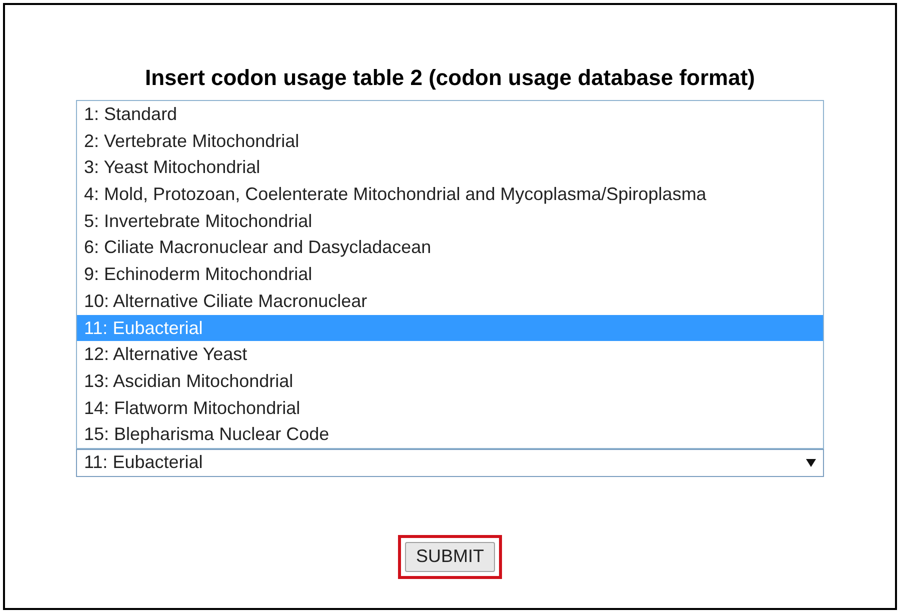  What do you see at coordinates (450, 381) in the screenshot?
I see `list-option: 13: Ascidian Mitochondrial` at bounding box center [450, 381].